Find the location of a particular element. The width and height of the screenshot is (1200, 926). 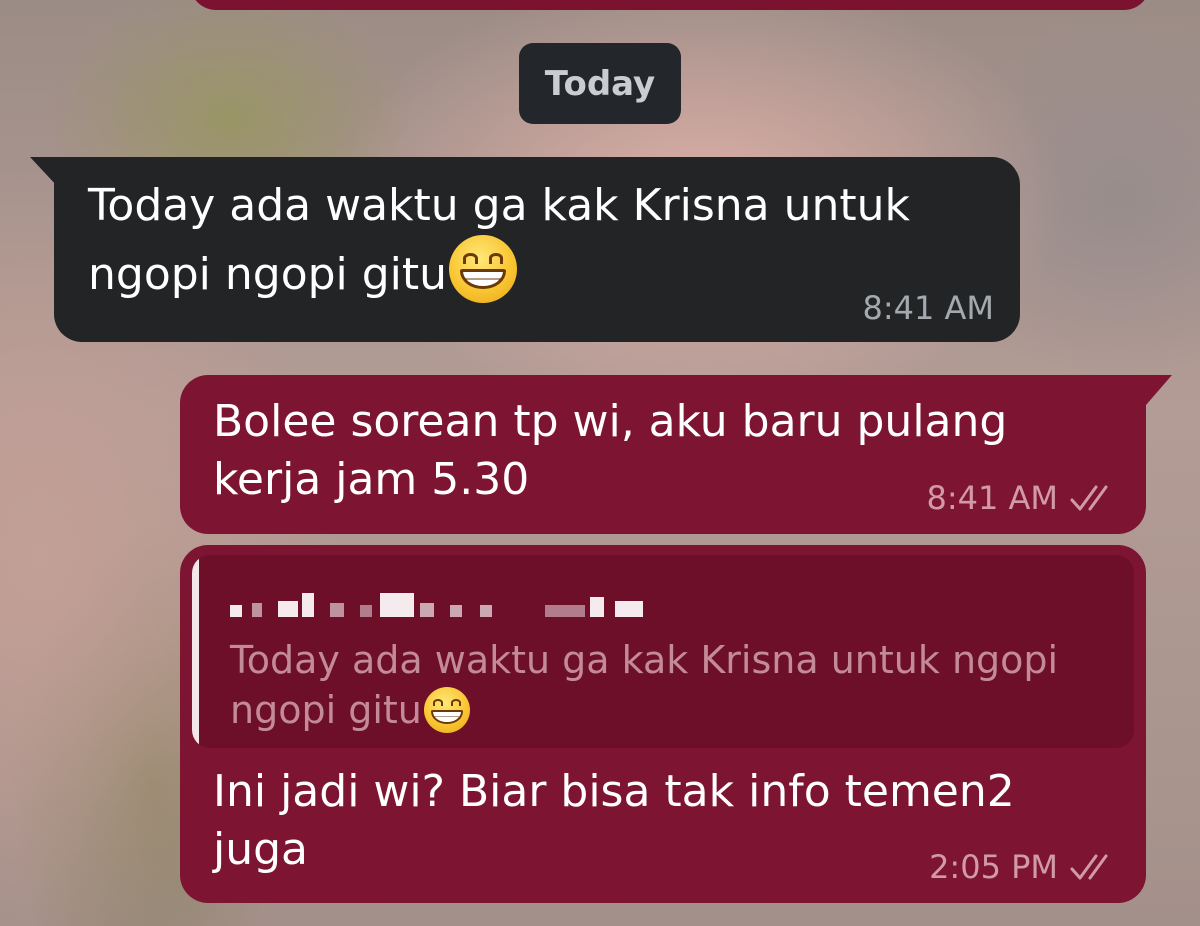

date-separator-label: Today is located at coordinates (600, 83).